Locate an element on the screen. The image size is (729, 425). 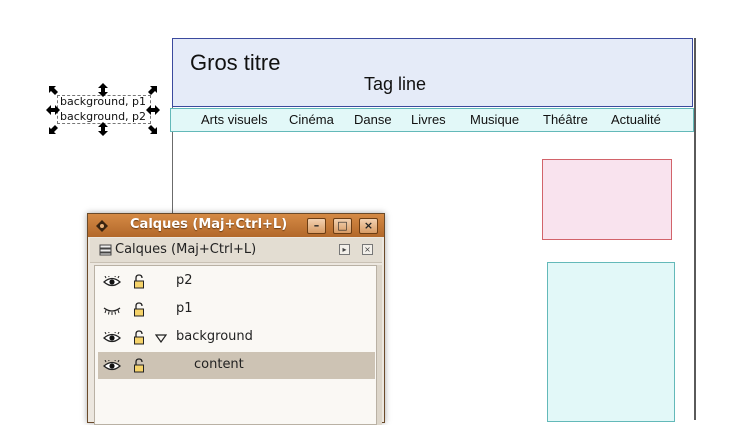
minimize-button: – is located at coordinates (316, 226).